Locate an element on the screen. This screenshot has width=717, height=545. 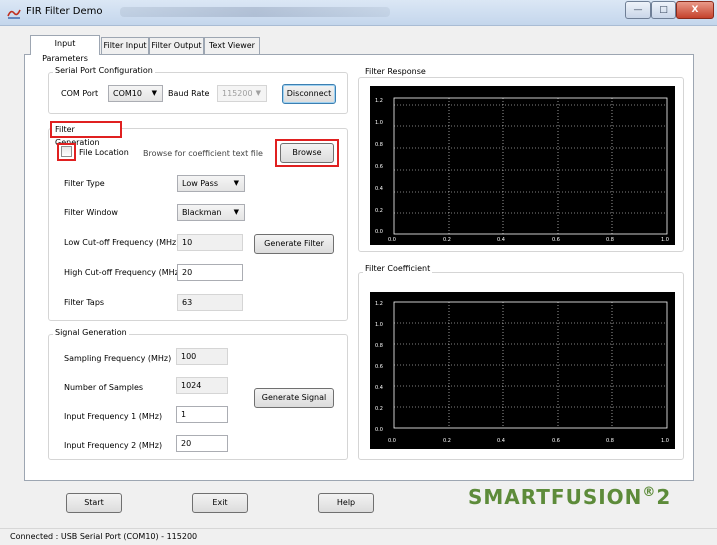
input-frequency-1-input: 1 is located at coordinates (202, 414).